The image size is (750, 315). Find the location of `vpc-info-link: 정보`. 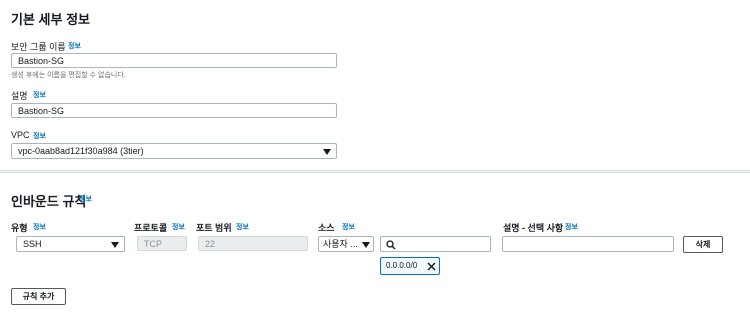

vpc-info-link: 정보 is located at coordinates (39, 136).